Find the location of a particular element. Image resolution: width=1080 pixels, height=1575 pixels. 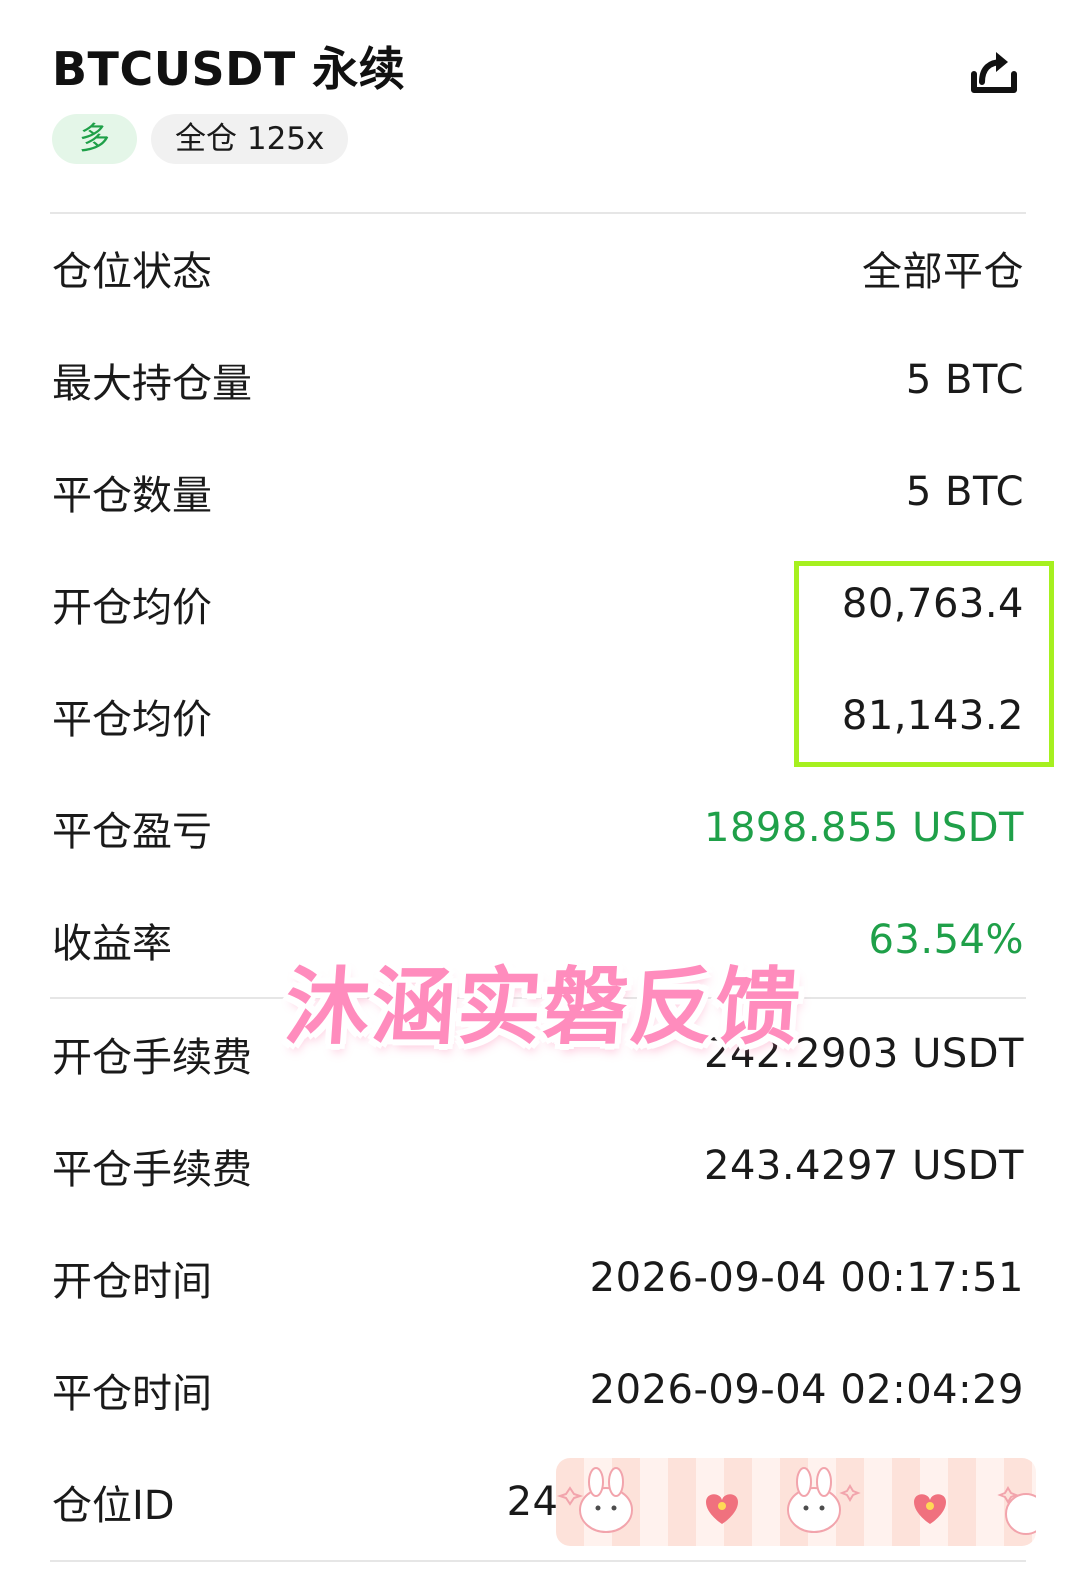

close-time-label: 平仓时间 is located at coordinates (132, 1394).